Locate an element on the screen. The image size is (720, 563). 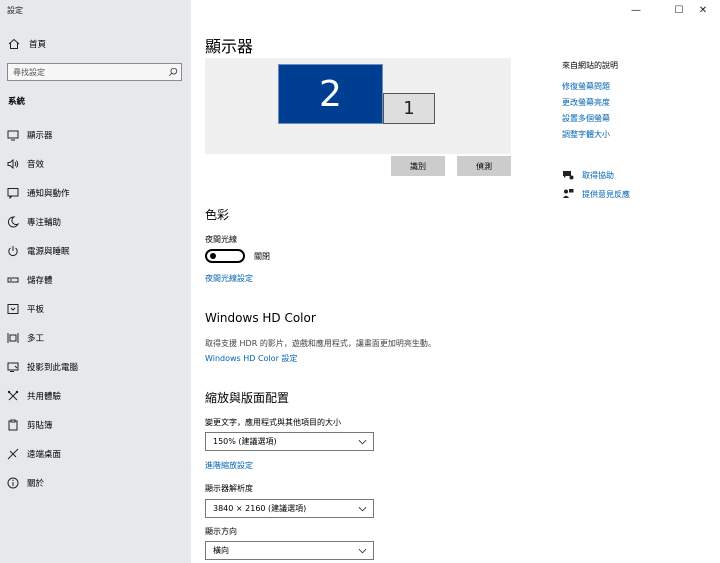
resolution-value: 3840 × 2160 (建議選項) is located at coordinates (260, 508).